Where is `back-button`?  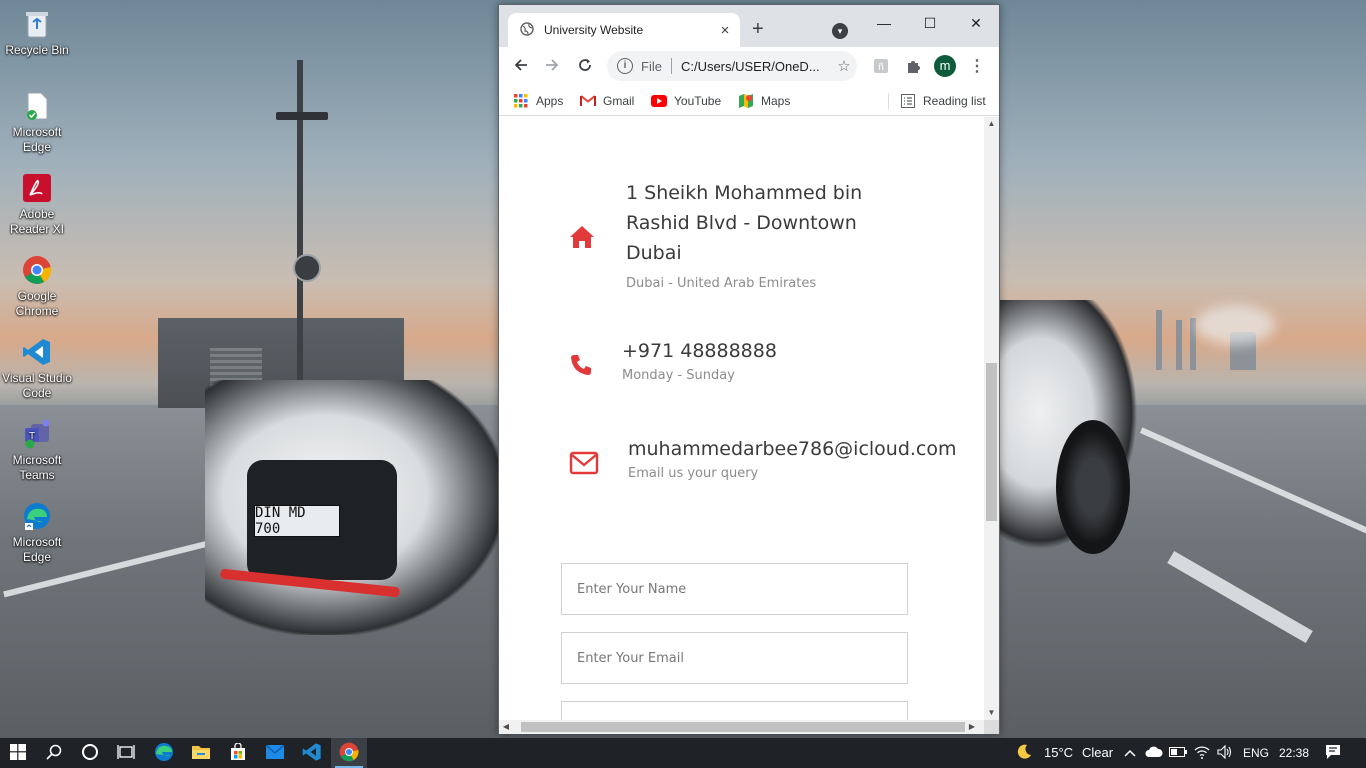
back-button is located at coordinates (521, 67).